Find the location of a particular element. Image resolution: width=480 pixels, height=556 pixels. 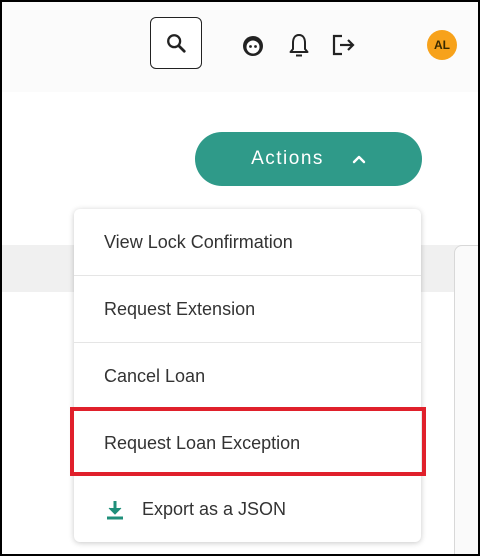

menu-item-export-json: Export as a JSON is located at coordinates (247, 509).